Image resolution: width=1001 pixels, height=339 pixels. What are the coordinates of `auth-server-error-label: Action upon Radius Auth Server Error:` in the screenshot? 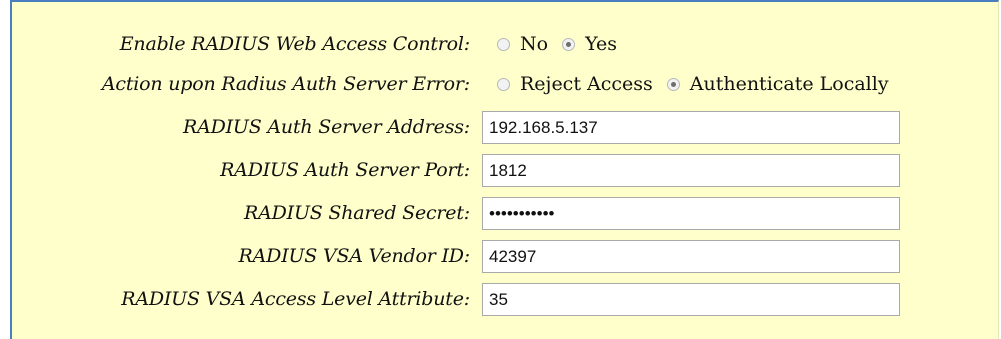 It's located at (285, 84).